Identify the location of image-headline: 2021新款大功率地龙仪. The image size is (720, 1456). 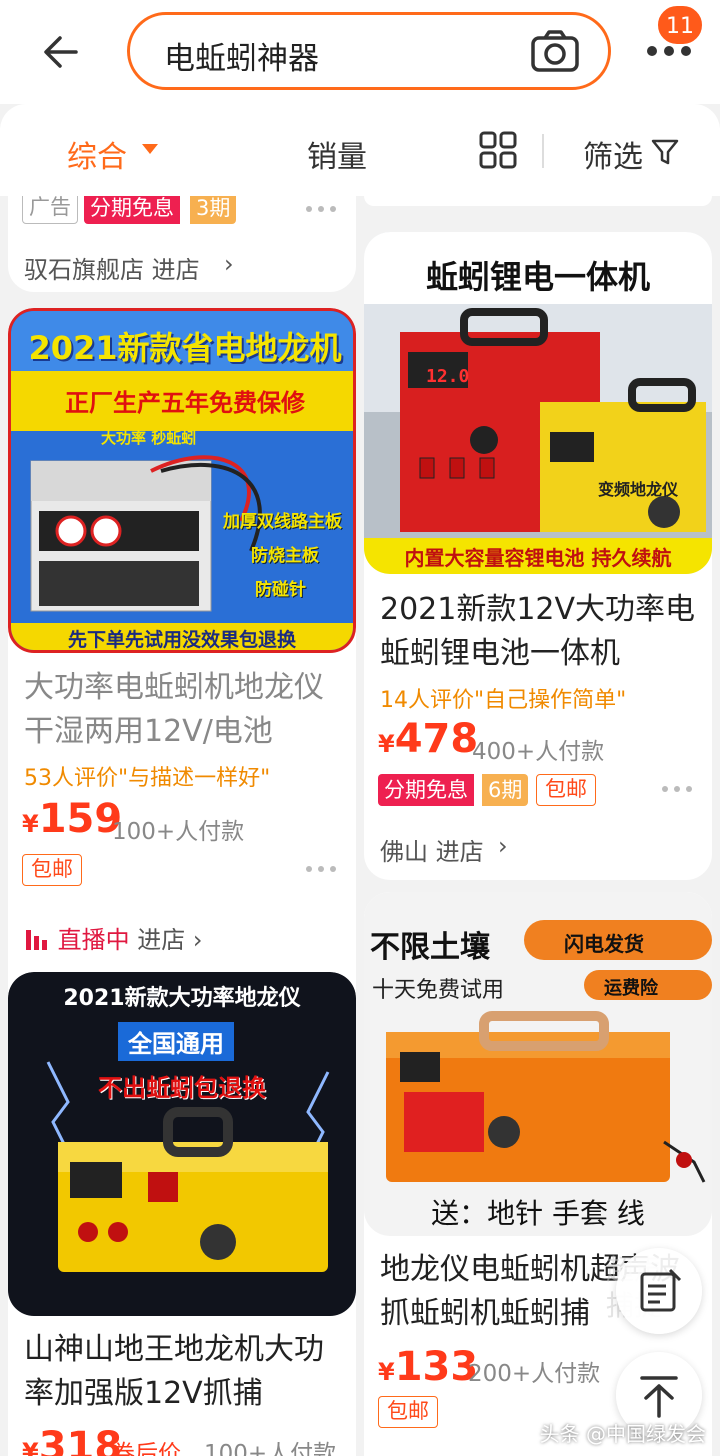
(182, 998).